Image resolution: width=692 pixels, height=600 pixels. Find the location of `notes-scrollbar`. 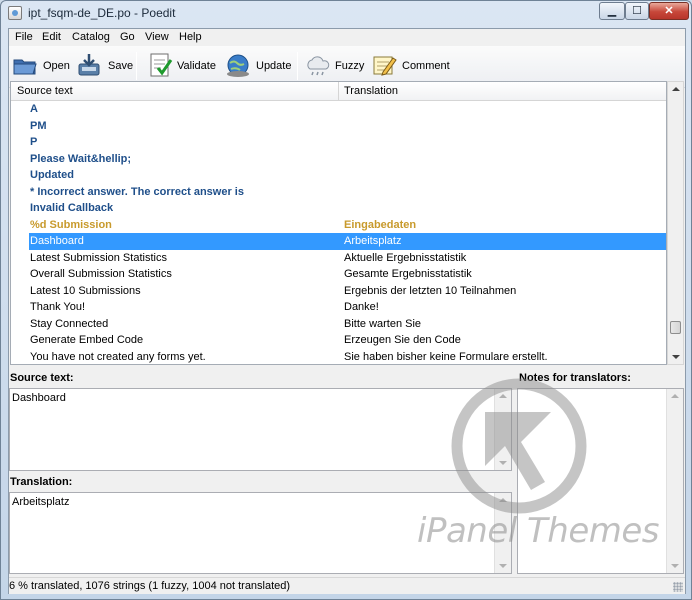

notes-scrollbar is located at coordinates (674, 481).